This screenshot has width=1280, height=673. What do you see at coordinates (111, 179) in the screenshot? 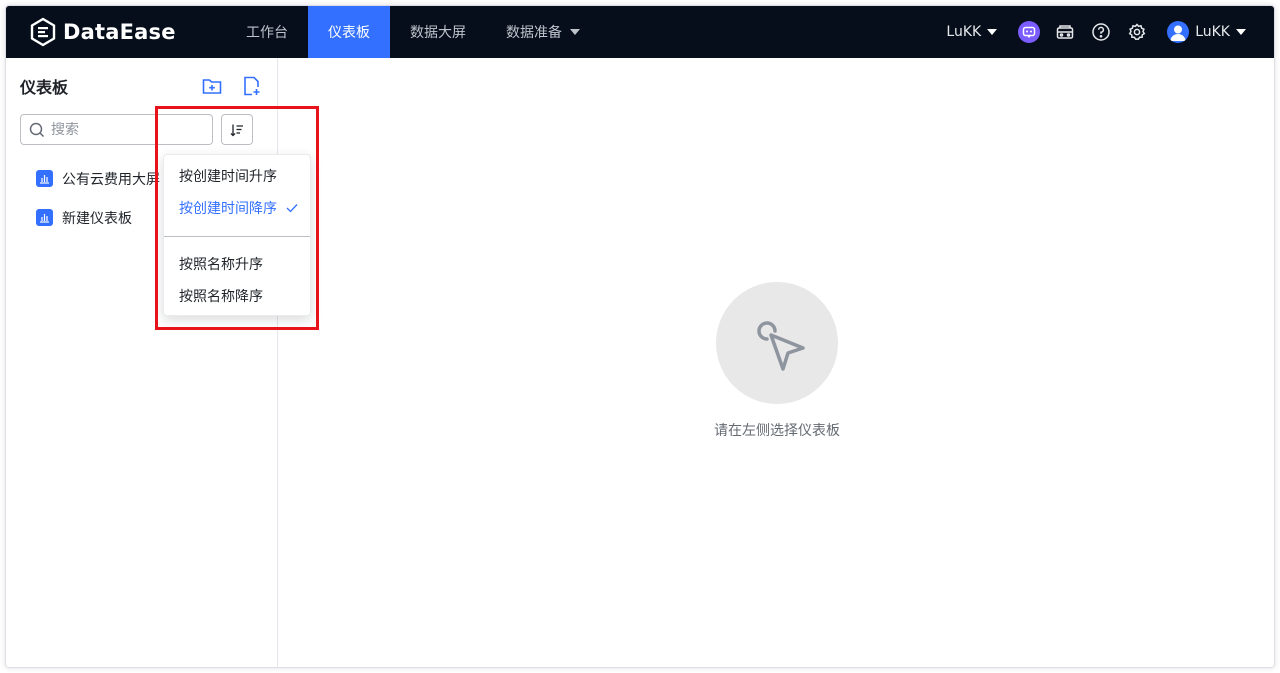
I see `tree-item-label: 公有云费用大屏` at bounding box center [111, 179].